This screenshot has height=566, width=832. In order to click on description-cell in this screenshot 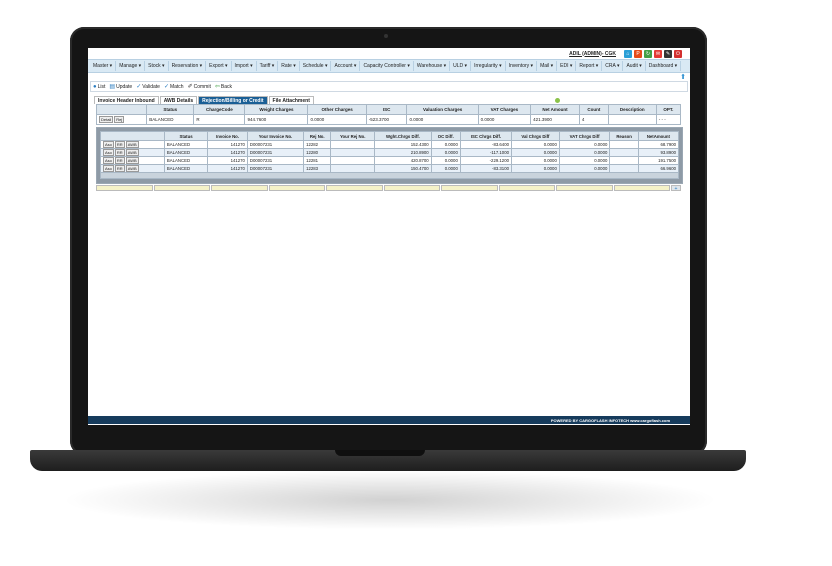, I will do `click(632, 119)`.